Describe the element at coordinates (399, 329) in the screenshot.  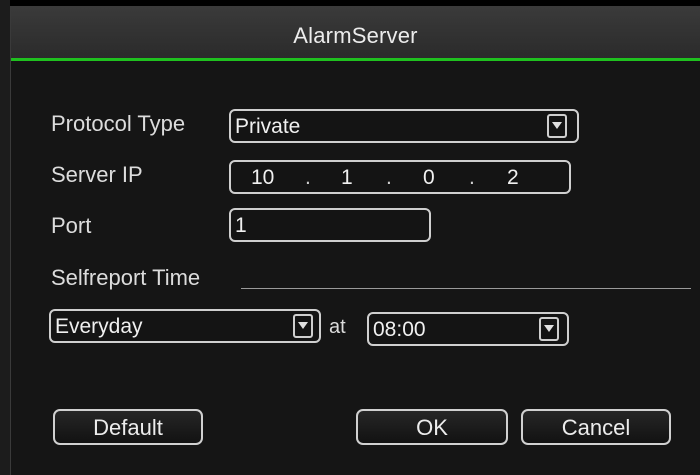
I see `time-value: 08:00` at that location.